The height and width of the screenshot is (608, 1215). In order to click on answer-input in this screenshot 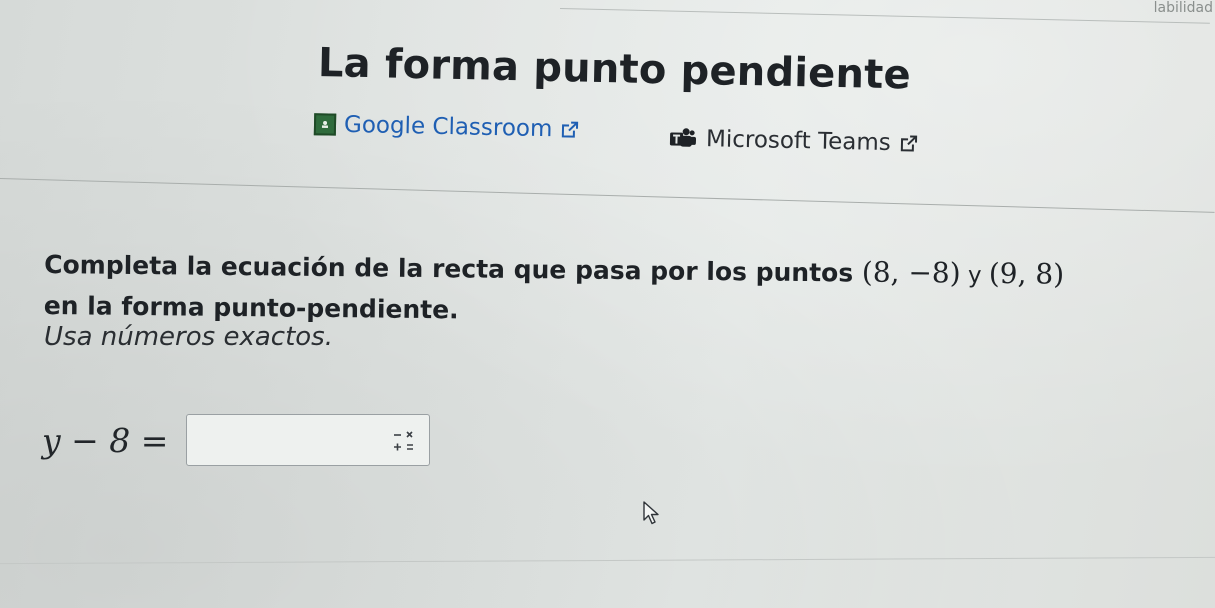, I will do `click(283, 440)`.